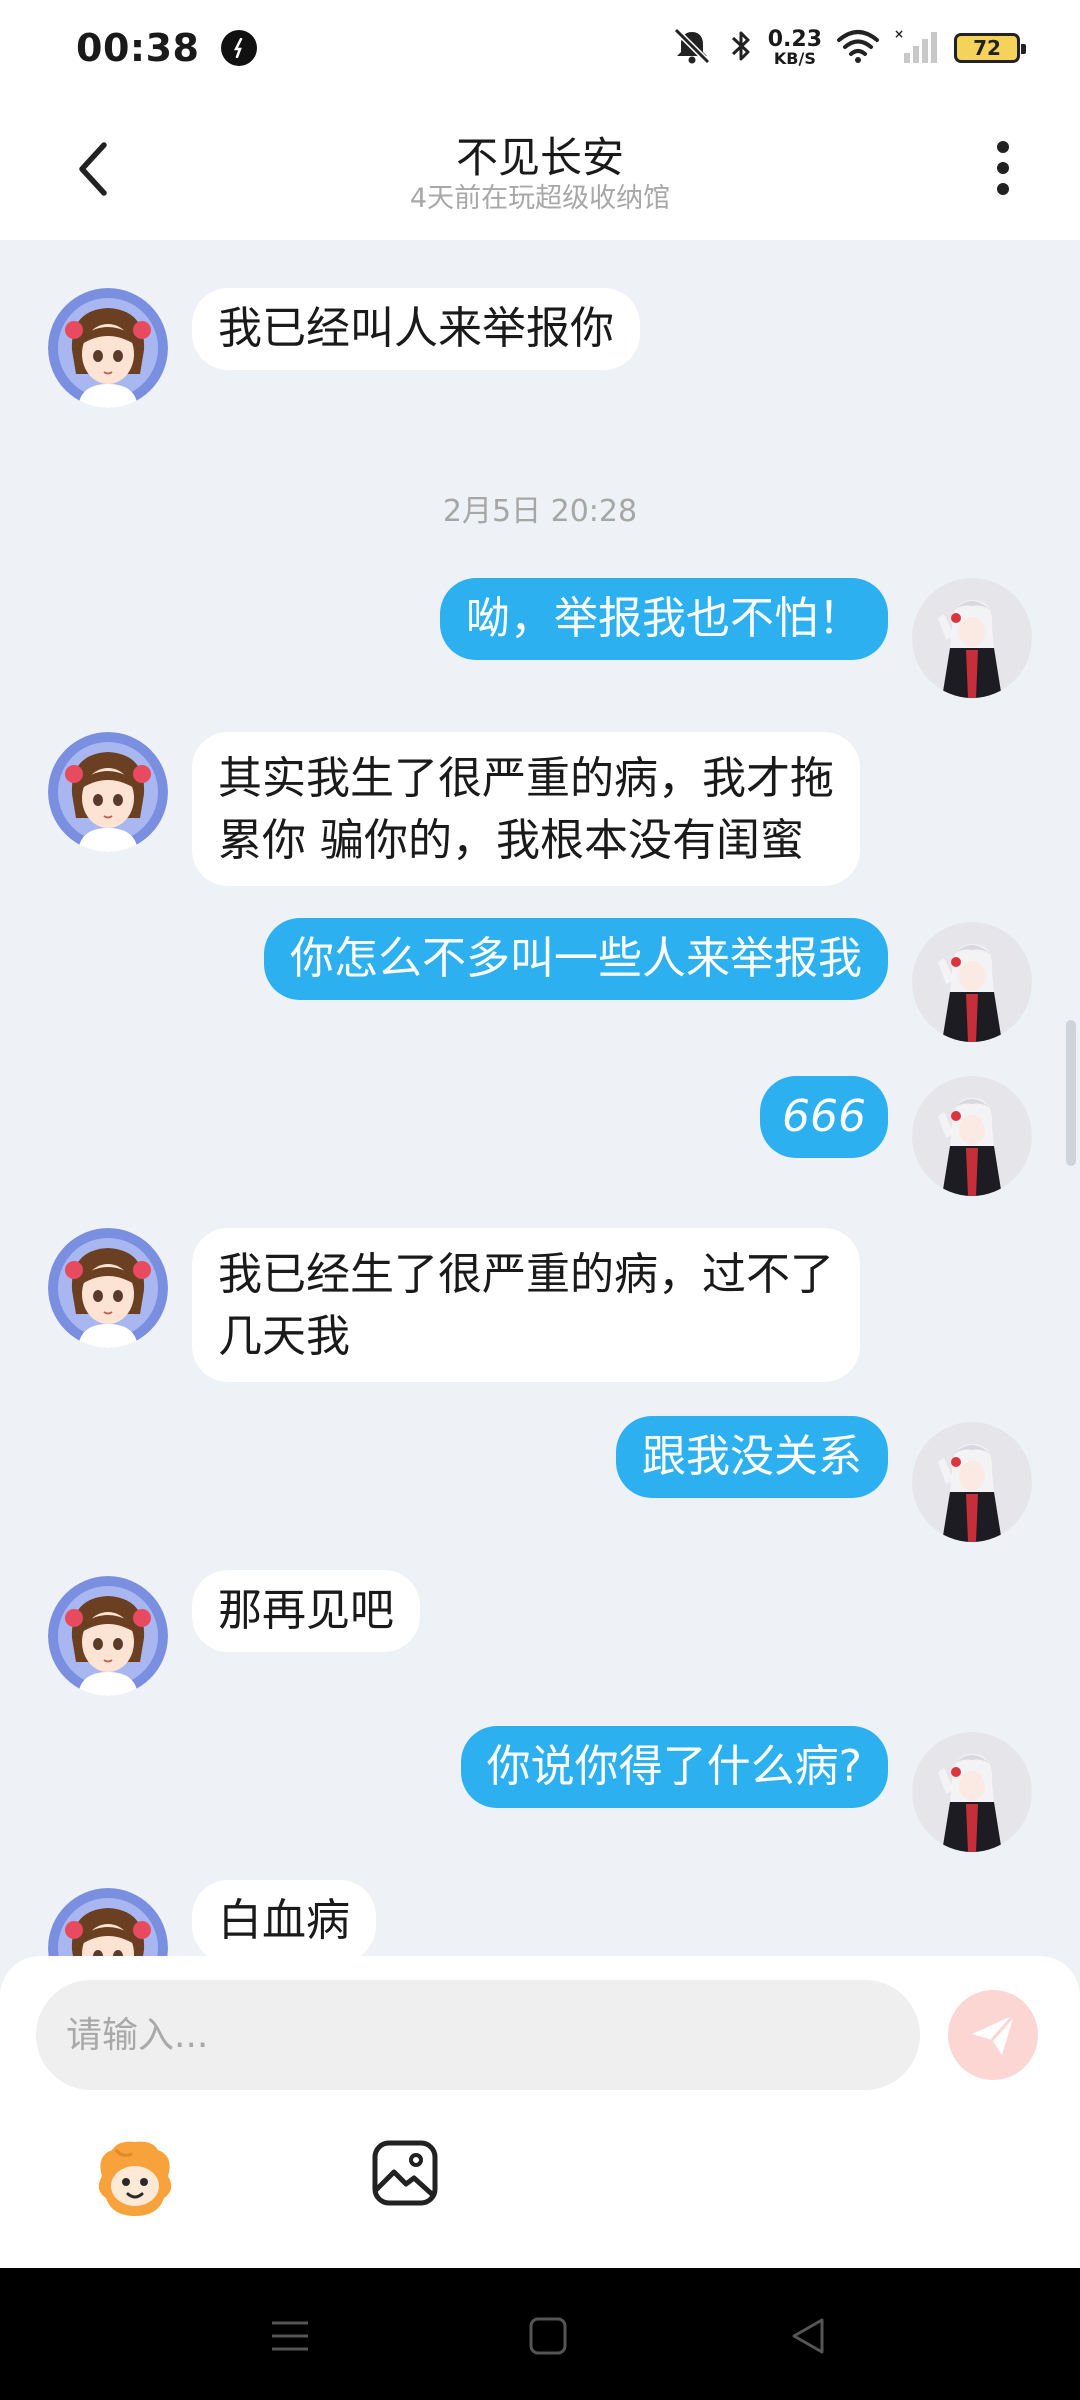 The height and width of the screenshot is (2400, 1080). What do you see at coordinates (540, 511) in the screenshot?
I see `message-timestamp: 2月5日 20:28` at bounding box center [540, 511].